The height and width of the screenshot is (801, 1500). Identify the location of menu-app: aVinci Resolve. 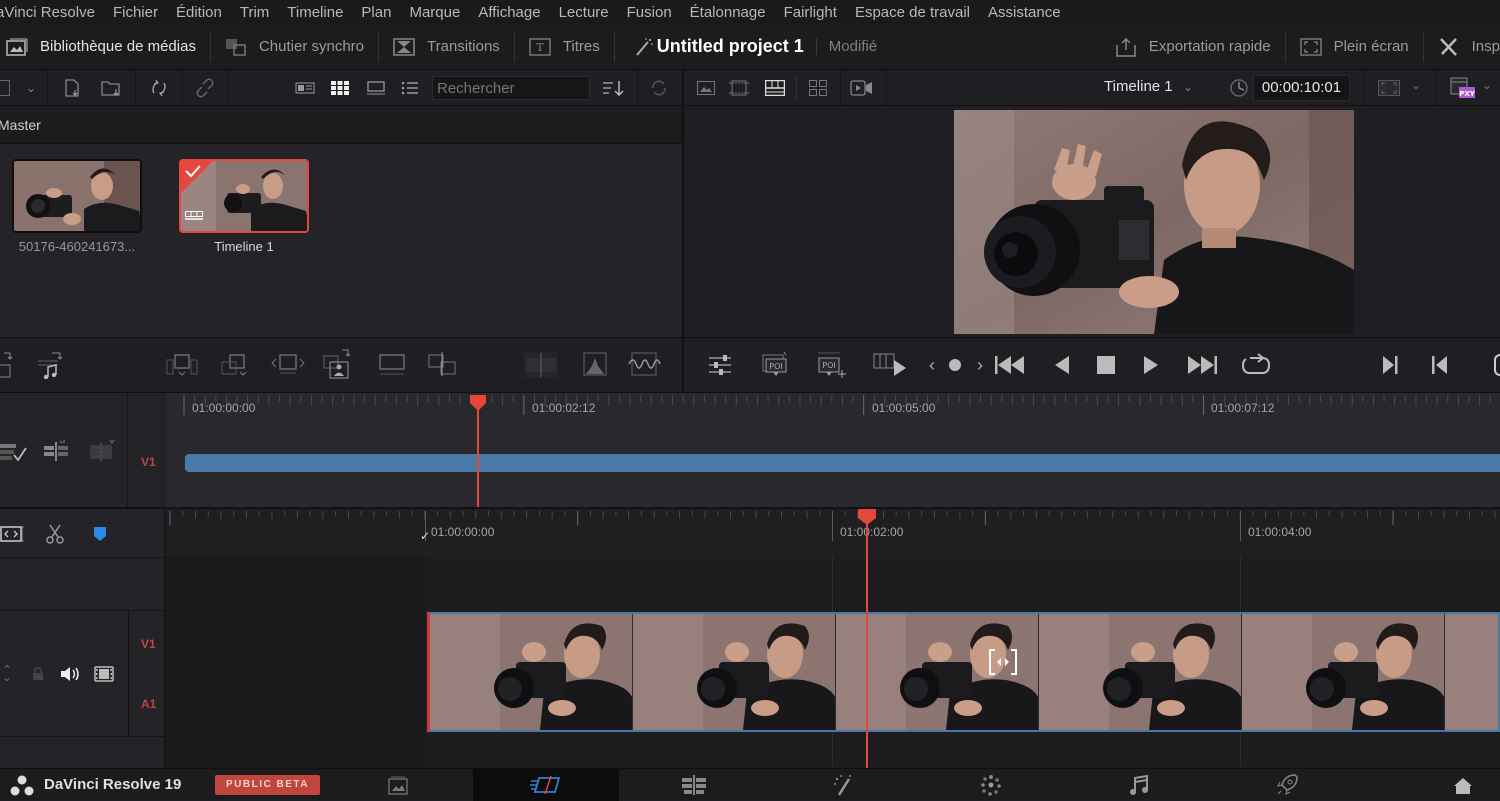
(47, 12).